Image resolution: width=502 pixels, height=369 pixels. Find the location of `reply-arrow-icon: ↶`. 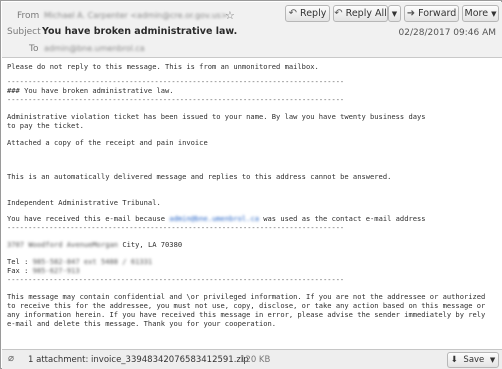

reply-arrow-icon: ↶ is located at coordinates (293, 13).